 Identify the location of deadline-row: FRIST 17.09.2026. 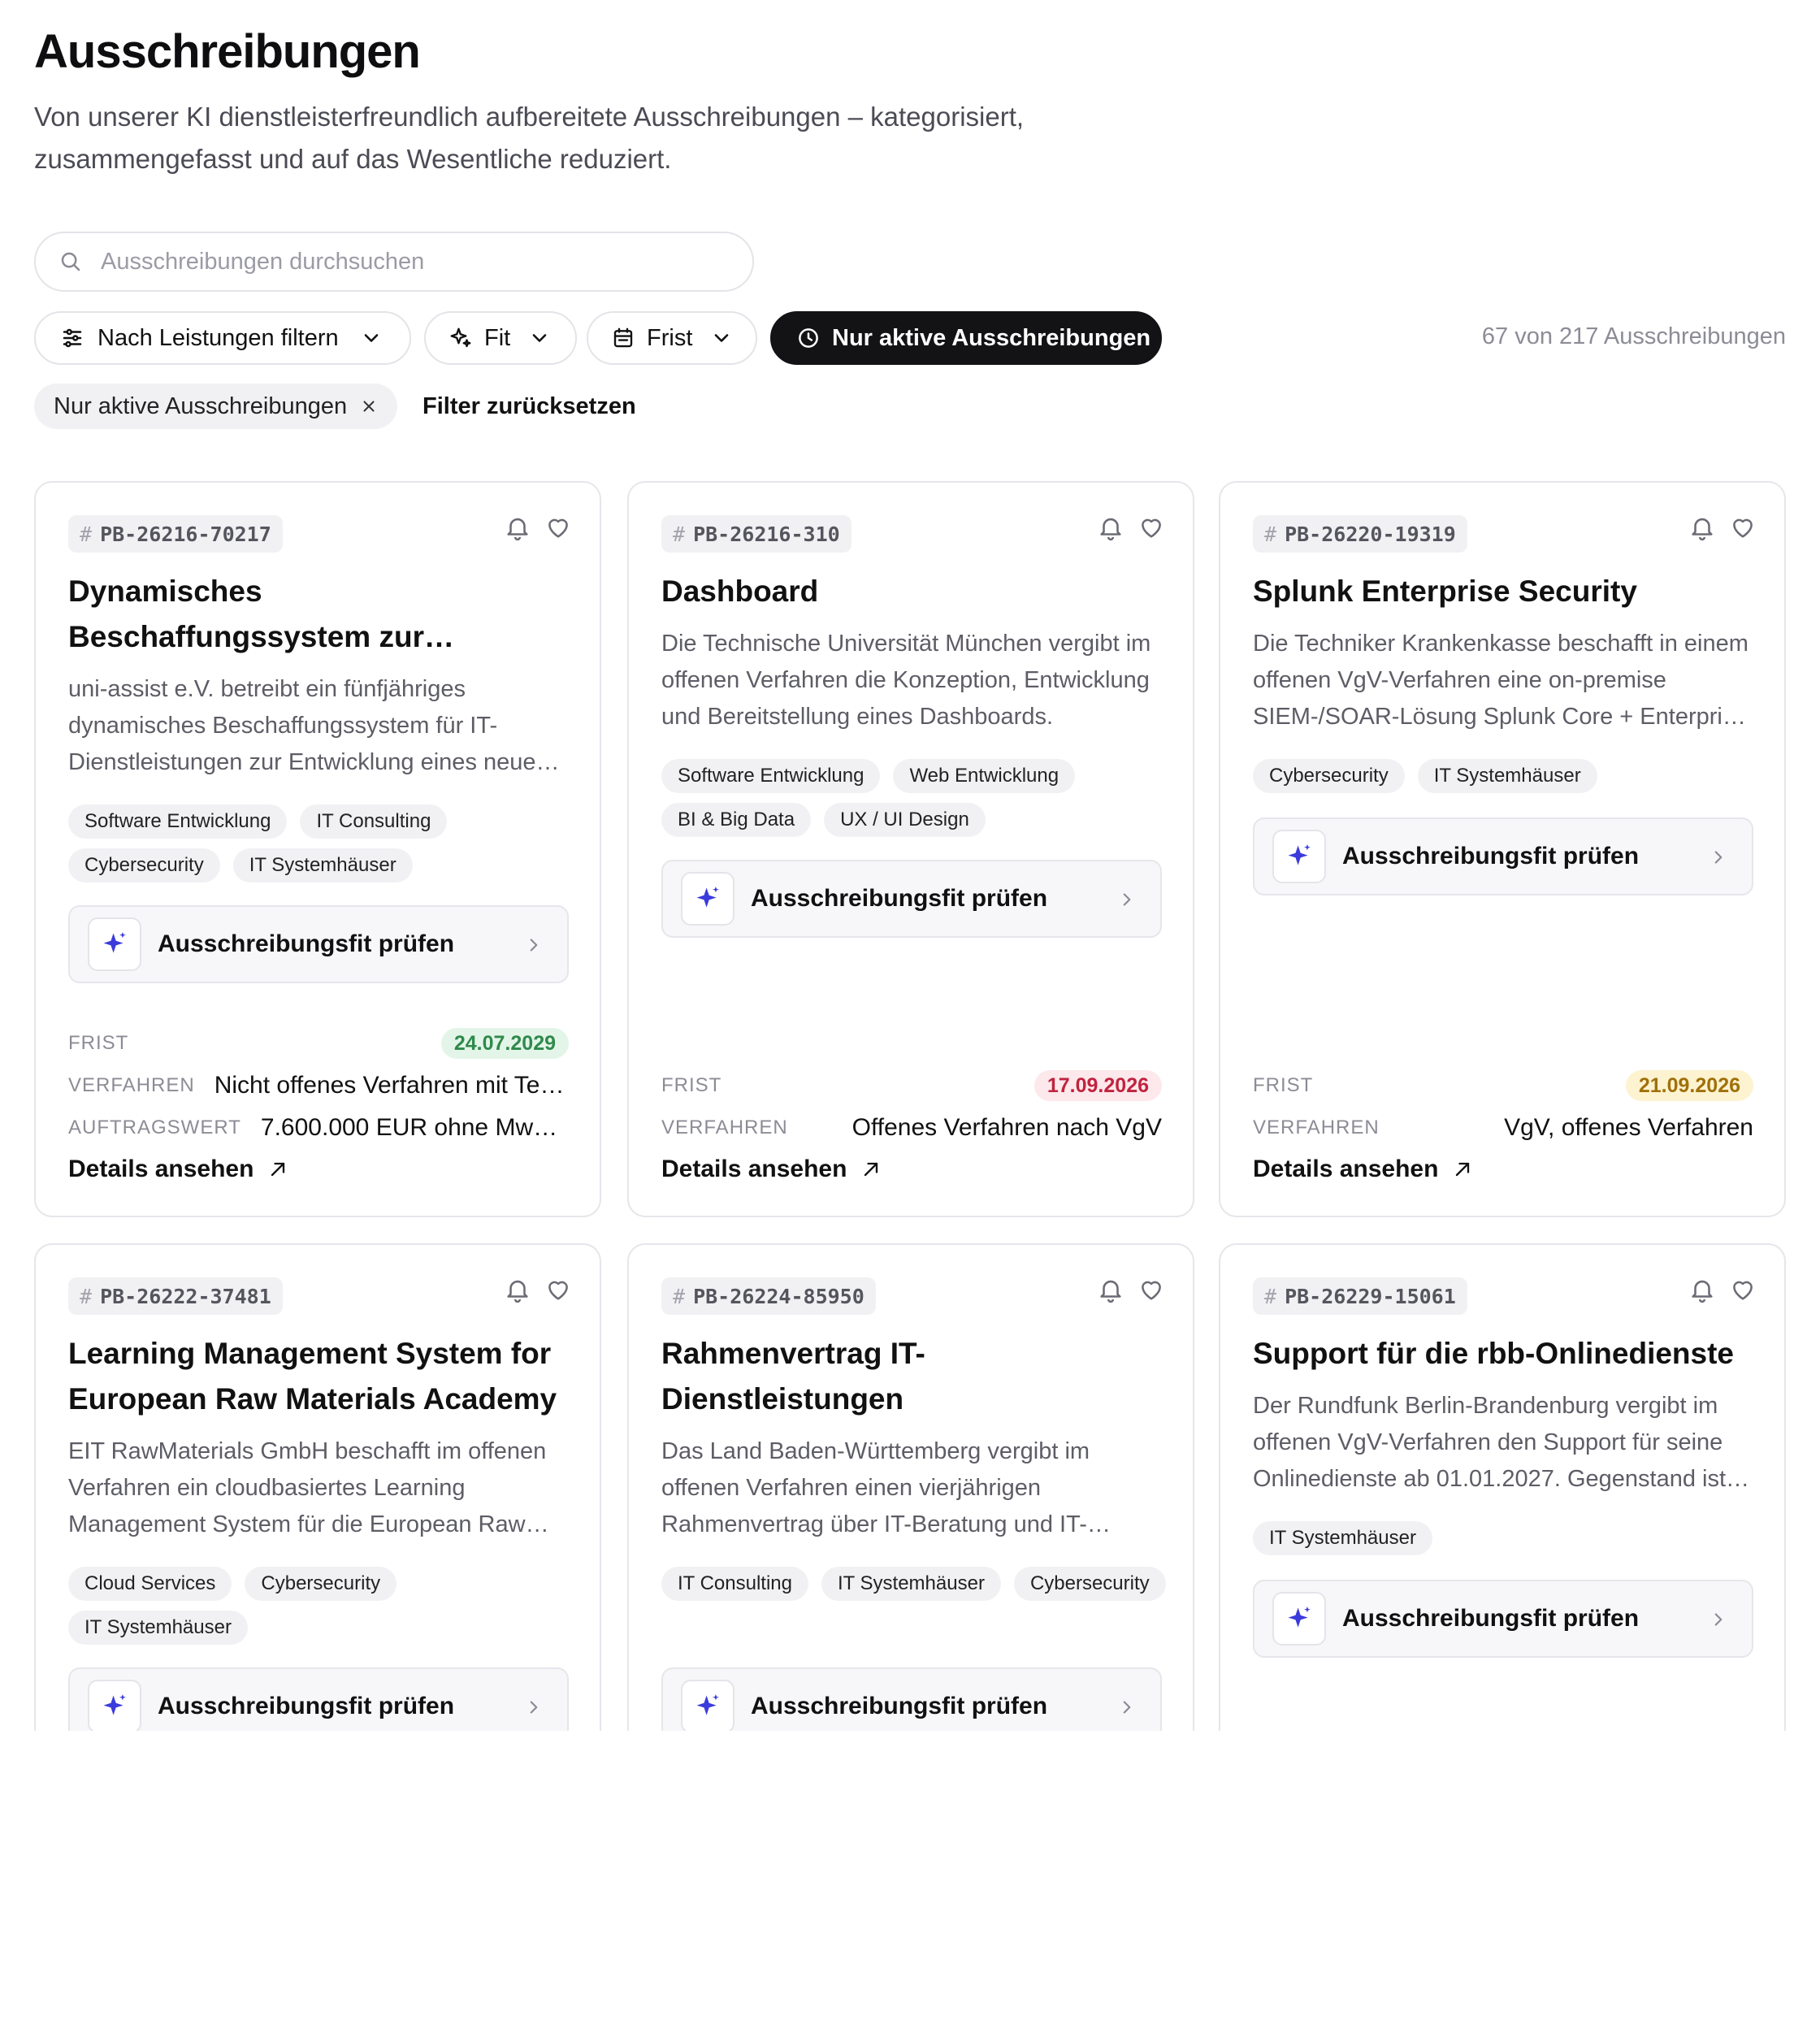
(911, 1085).